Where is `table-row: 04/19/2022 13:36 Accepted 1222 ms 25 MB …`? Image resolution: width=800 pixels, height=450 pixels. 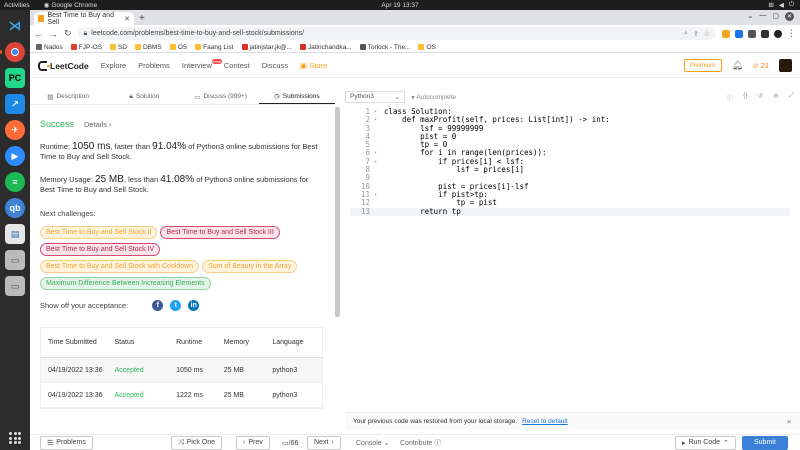
table-row: 04/19/2022 13:36 Accepted 1222 ms 25 MB … is located at coordinates (181, 395).